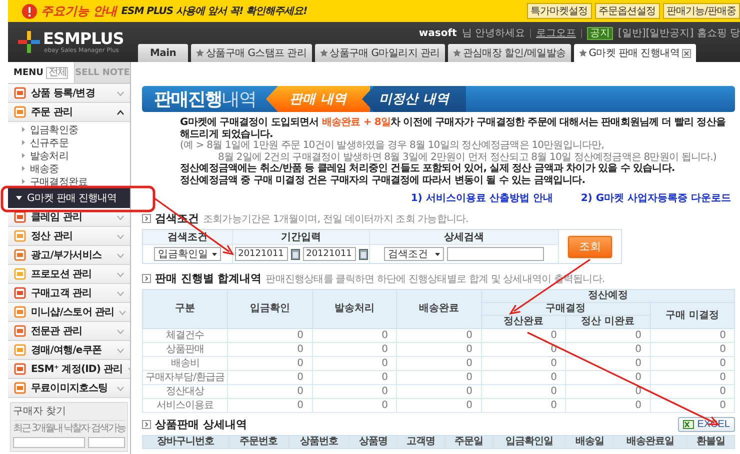 This screenshot has width=740, height=454. What do you see at coordinates (69, 274) in the screenshot?
I see `menu-item: 프로모션 관리` at bounding box center [69, 274].